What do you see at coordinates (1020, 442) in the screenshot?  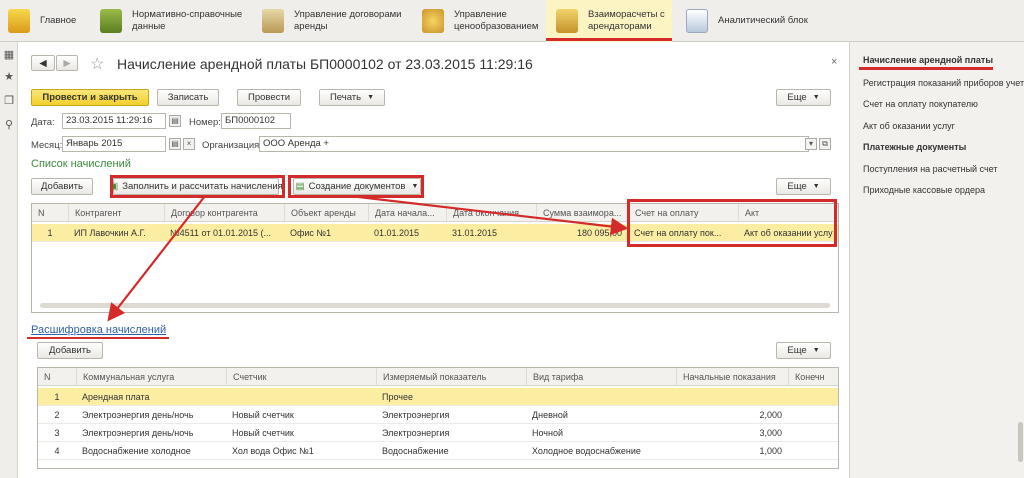 I see `vertical-scrollbar` at bounding box center [1020, 442].